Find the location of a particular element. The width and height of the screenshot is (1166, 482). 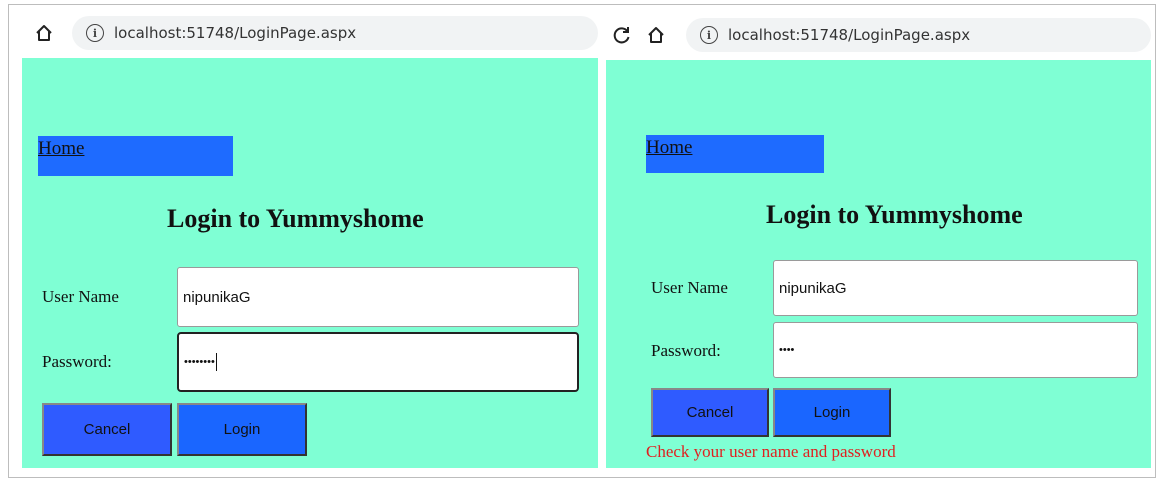

password-value: •••• is located at coordinates (787, 350).